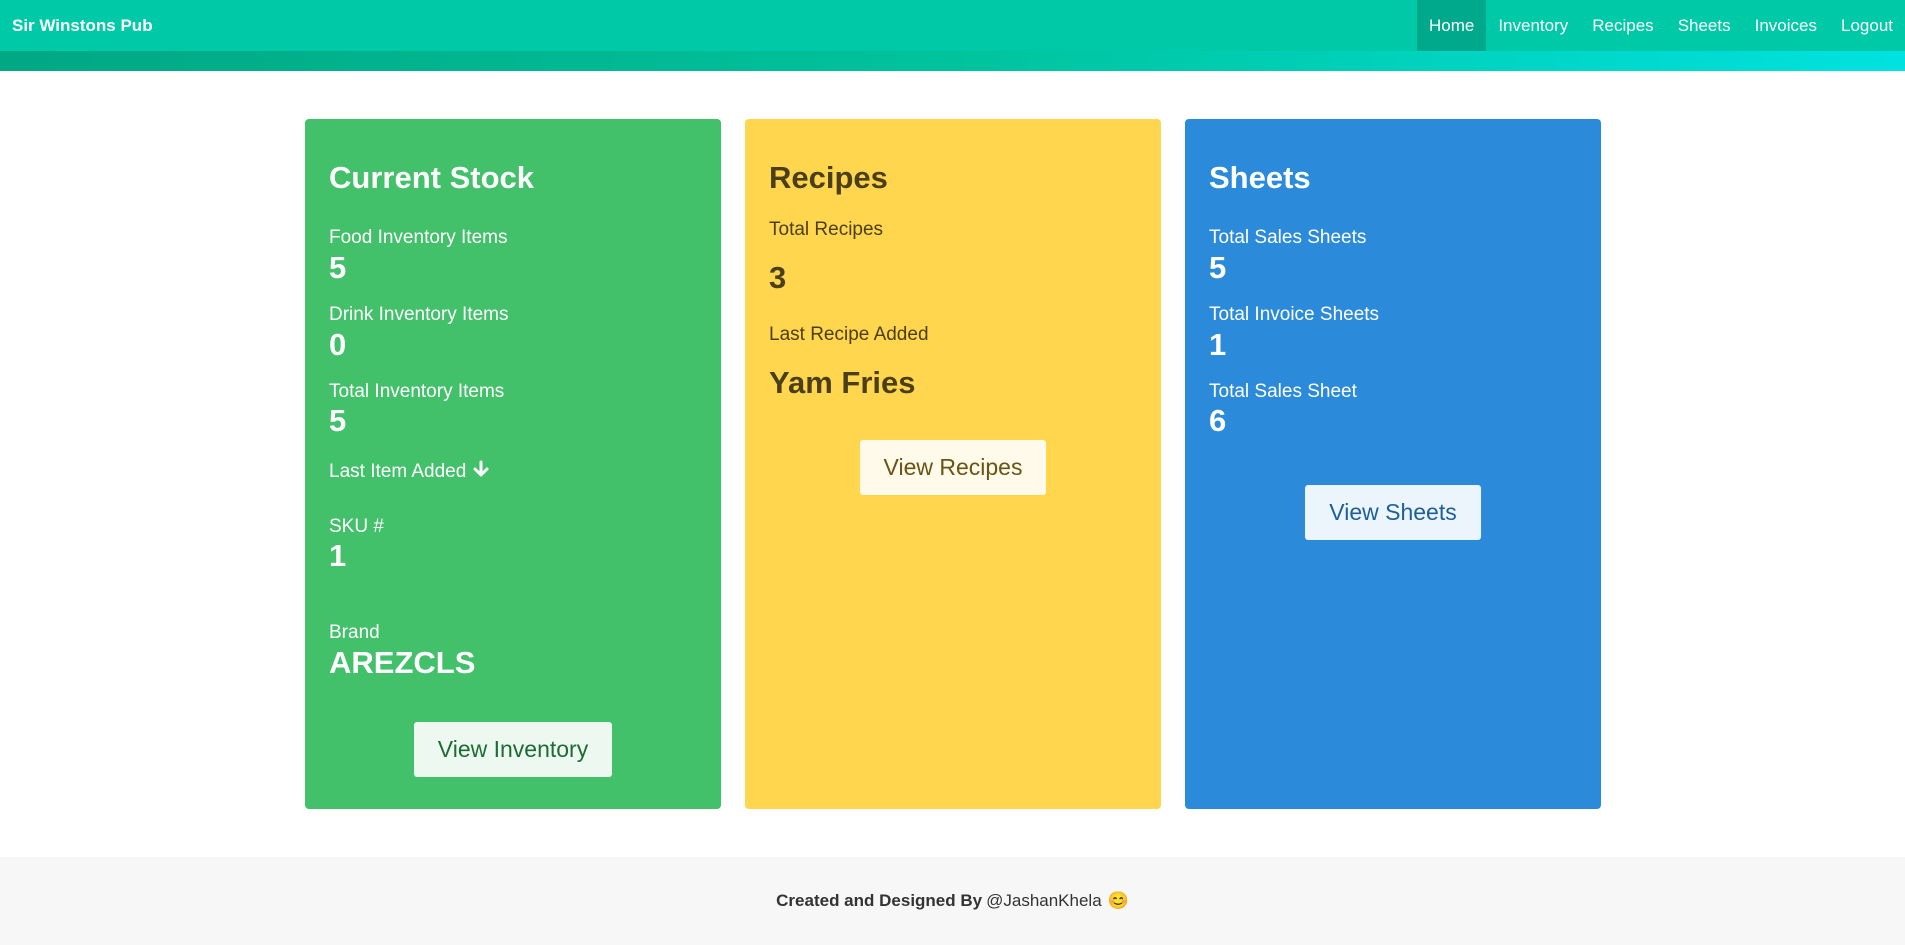 This screenshot has width=1905, height=945. Describe the element at coordinates (431, 177) in the screenshot. I see `current-stock-title: Current Stock` at that location.